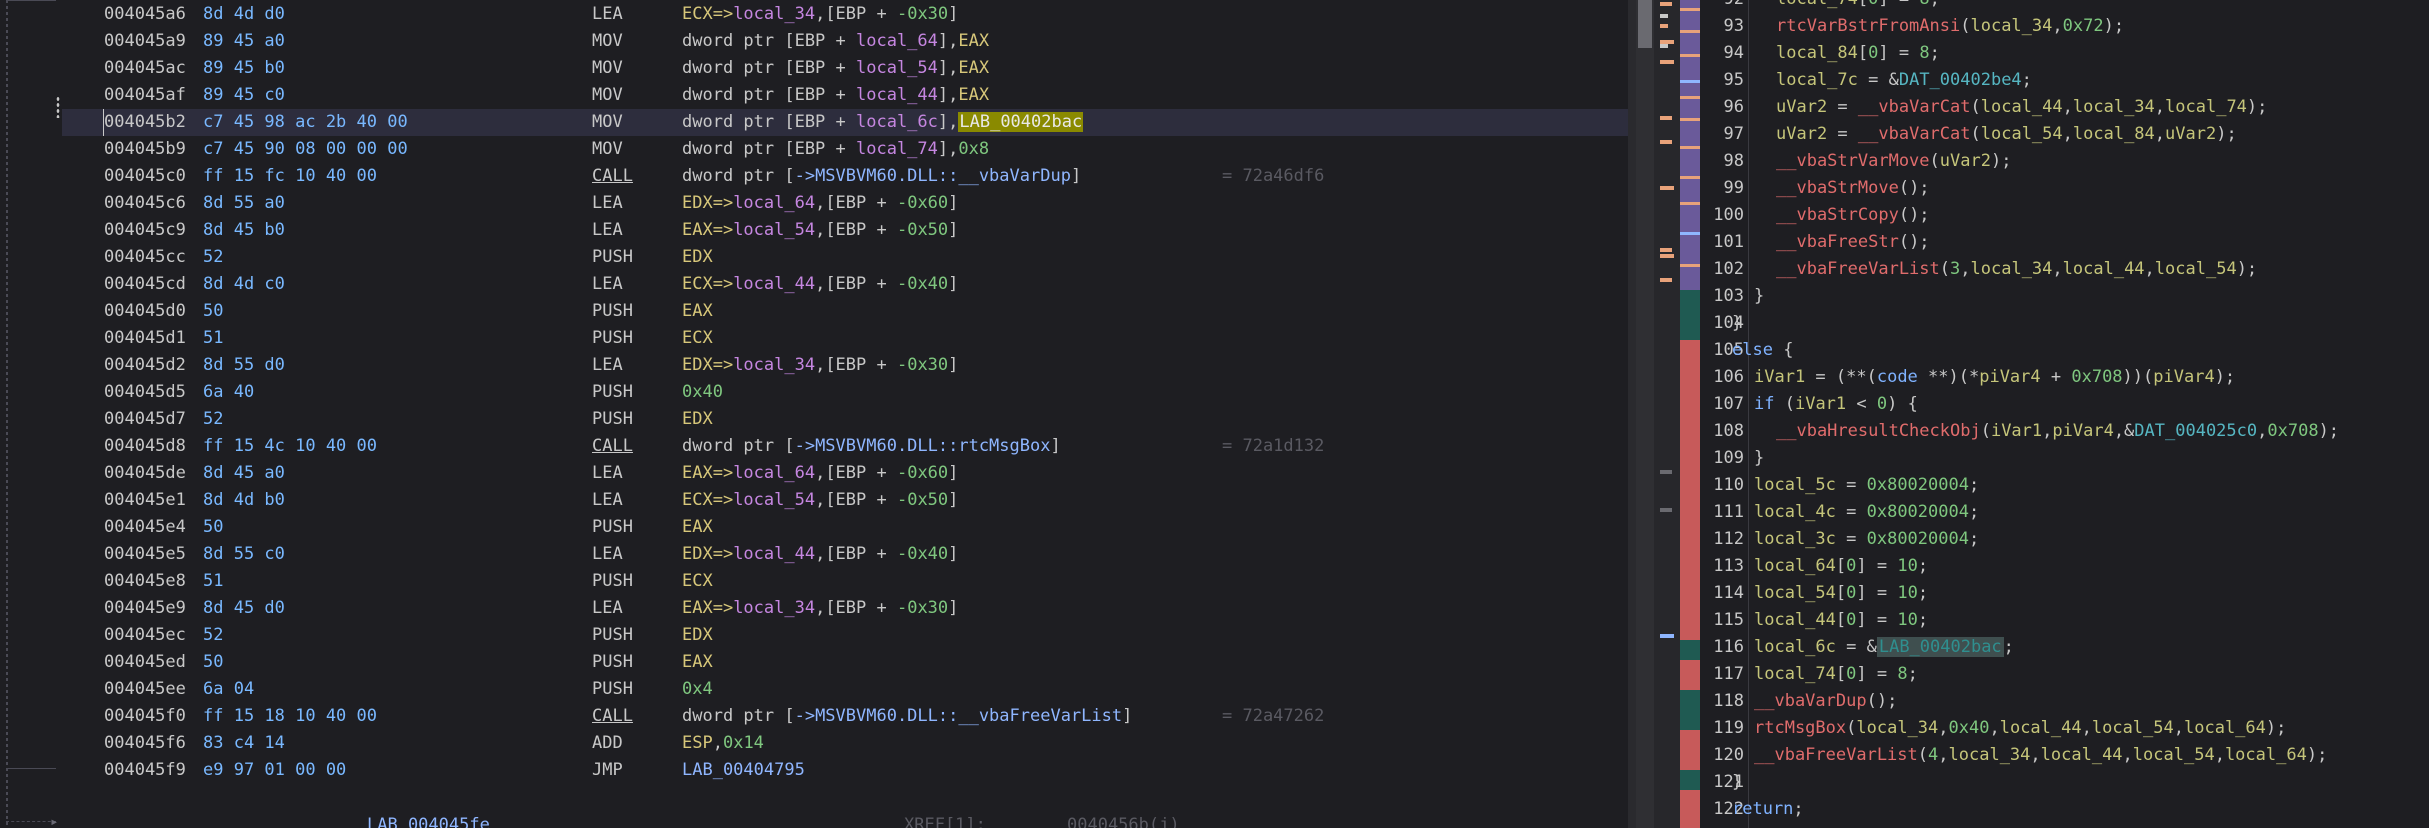 Image resolution: width=2429 pixels, height=828 pixels. I want to click on instruction-operands: EAX=>local_64,[EBP + -0x60], so click(820, 473).